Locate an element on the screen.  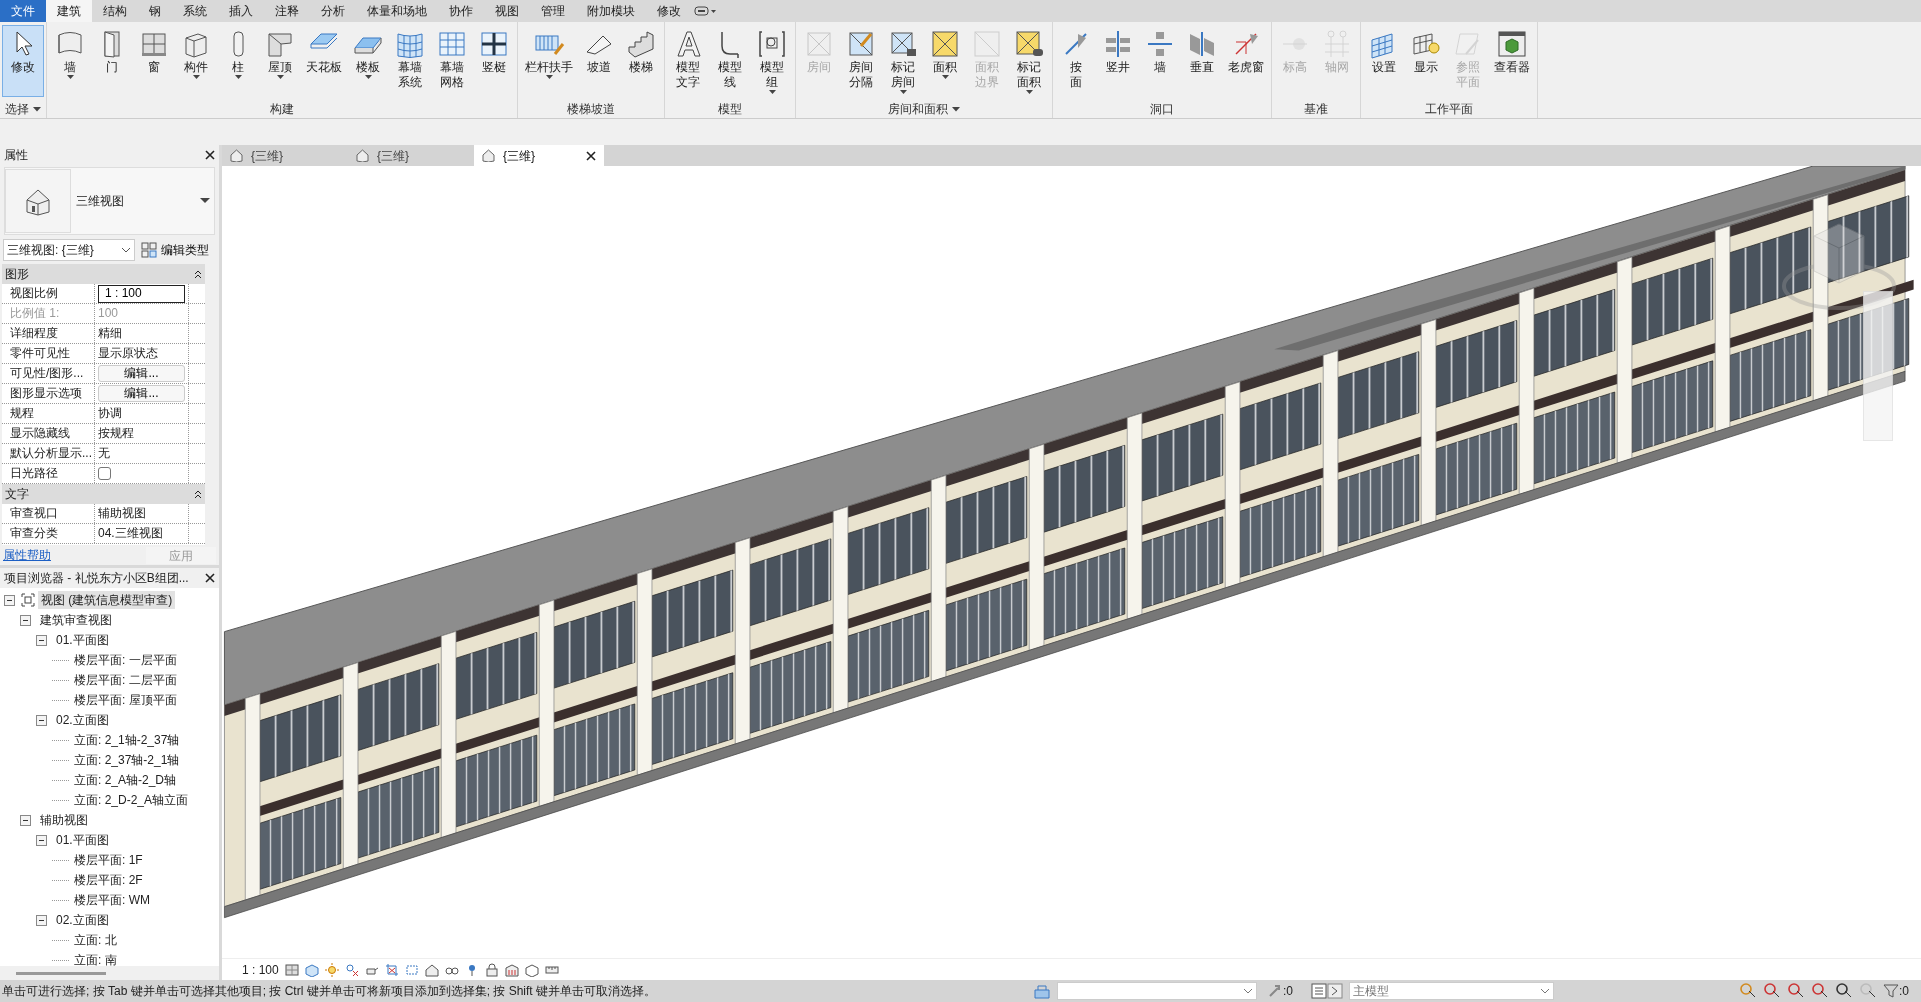
tree-item: 楼层平面: 2F is located at coordinates (108, 880).